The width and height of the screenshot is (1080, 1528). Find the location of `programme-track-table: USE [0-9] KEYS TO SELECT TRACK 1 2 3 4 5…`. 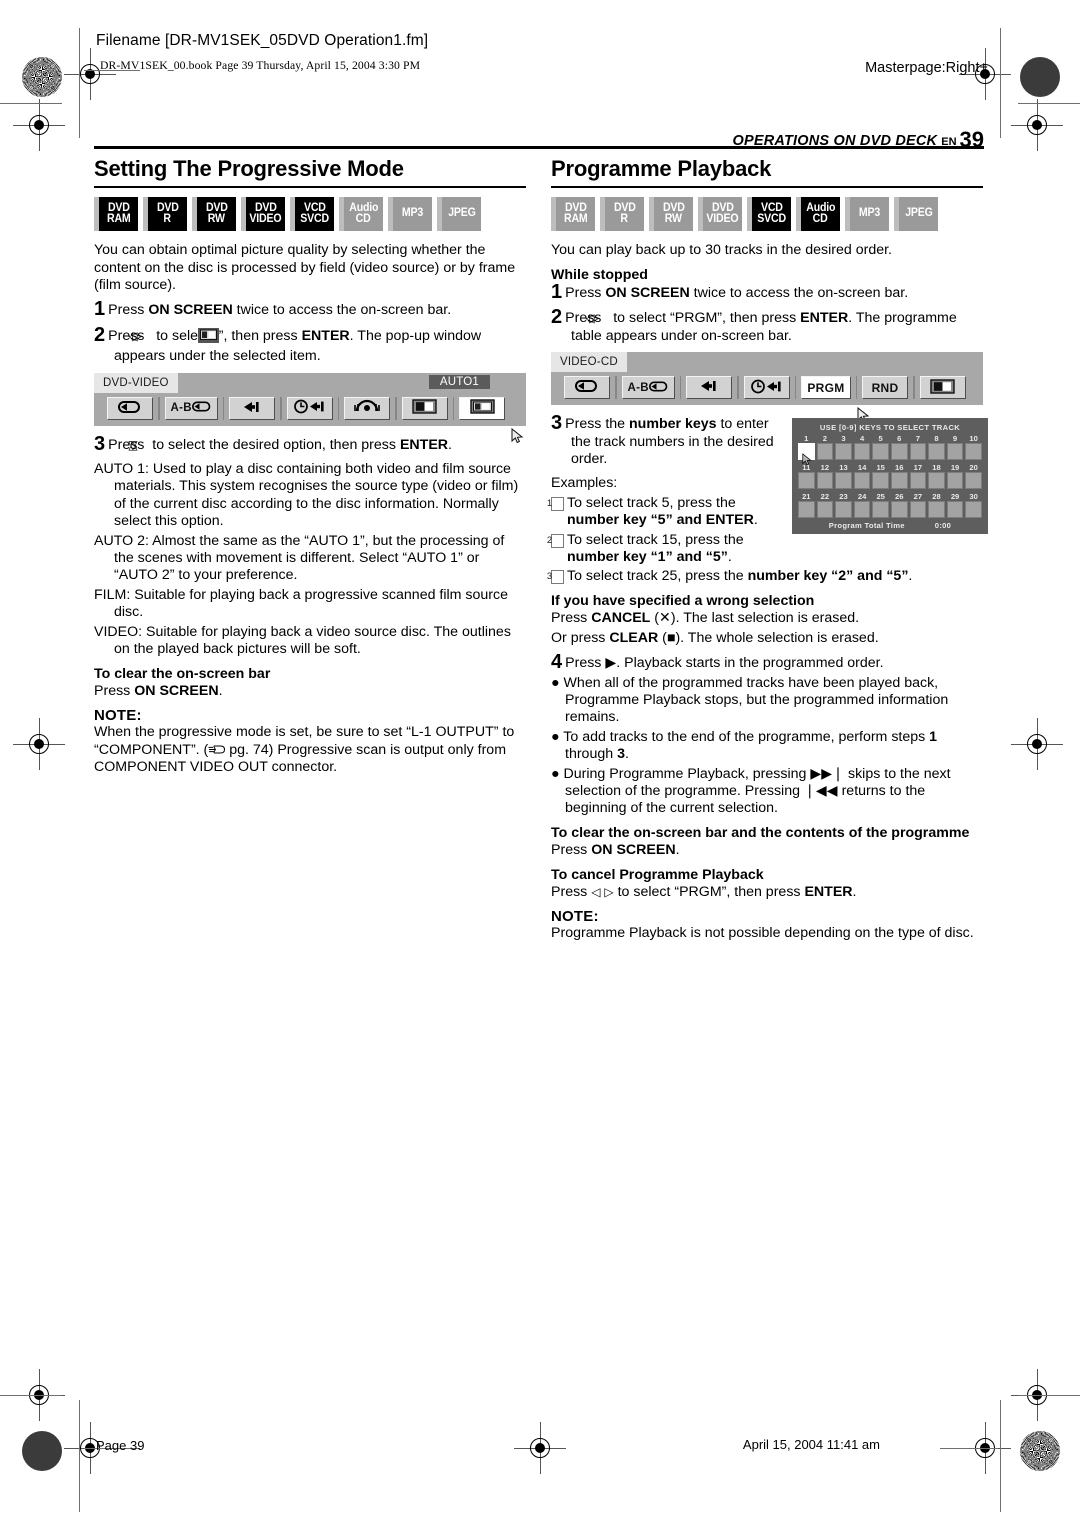

programme-track-table: USE [0-9] KEYS TO SELECT TRACK 1 2 3 4 5… is located at coordinates (890, 476).